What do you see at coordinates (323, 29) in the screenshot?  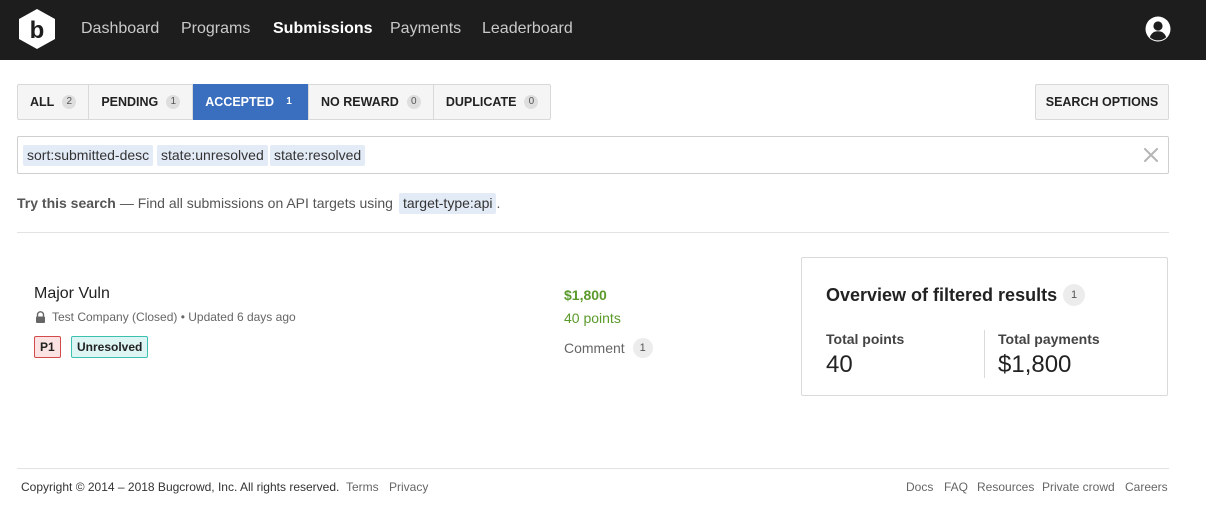 I see `nav-submissions: Submissions` at bounding box center [323, 29].